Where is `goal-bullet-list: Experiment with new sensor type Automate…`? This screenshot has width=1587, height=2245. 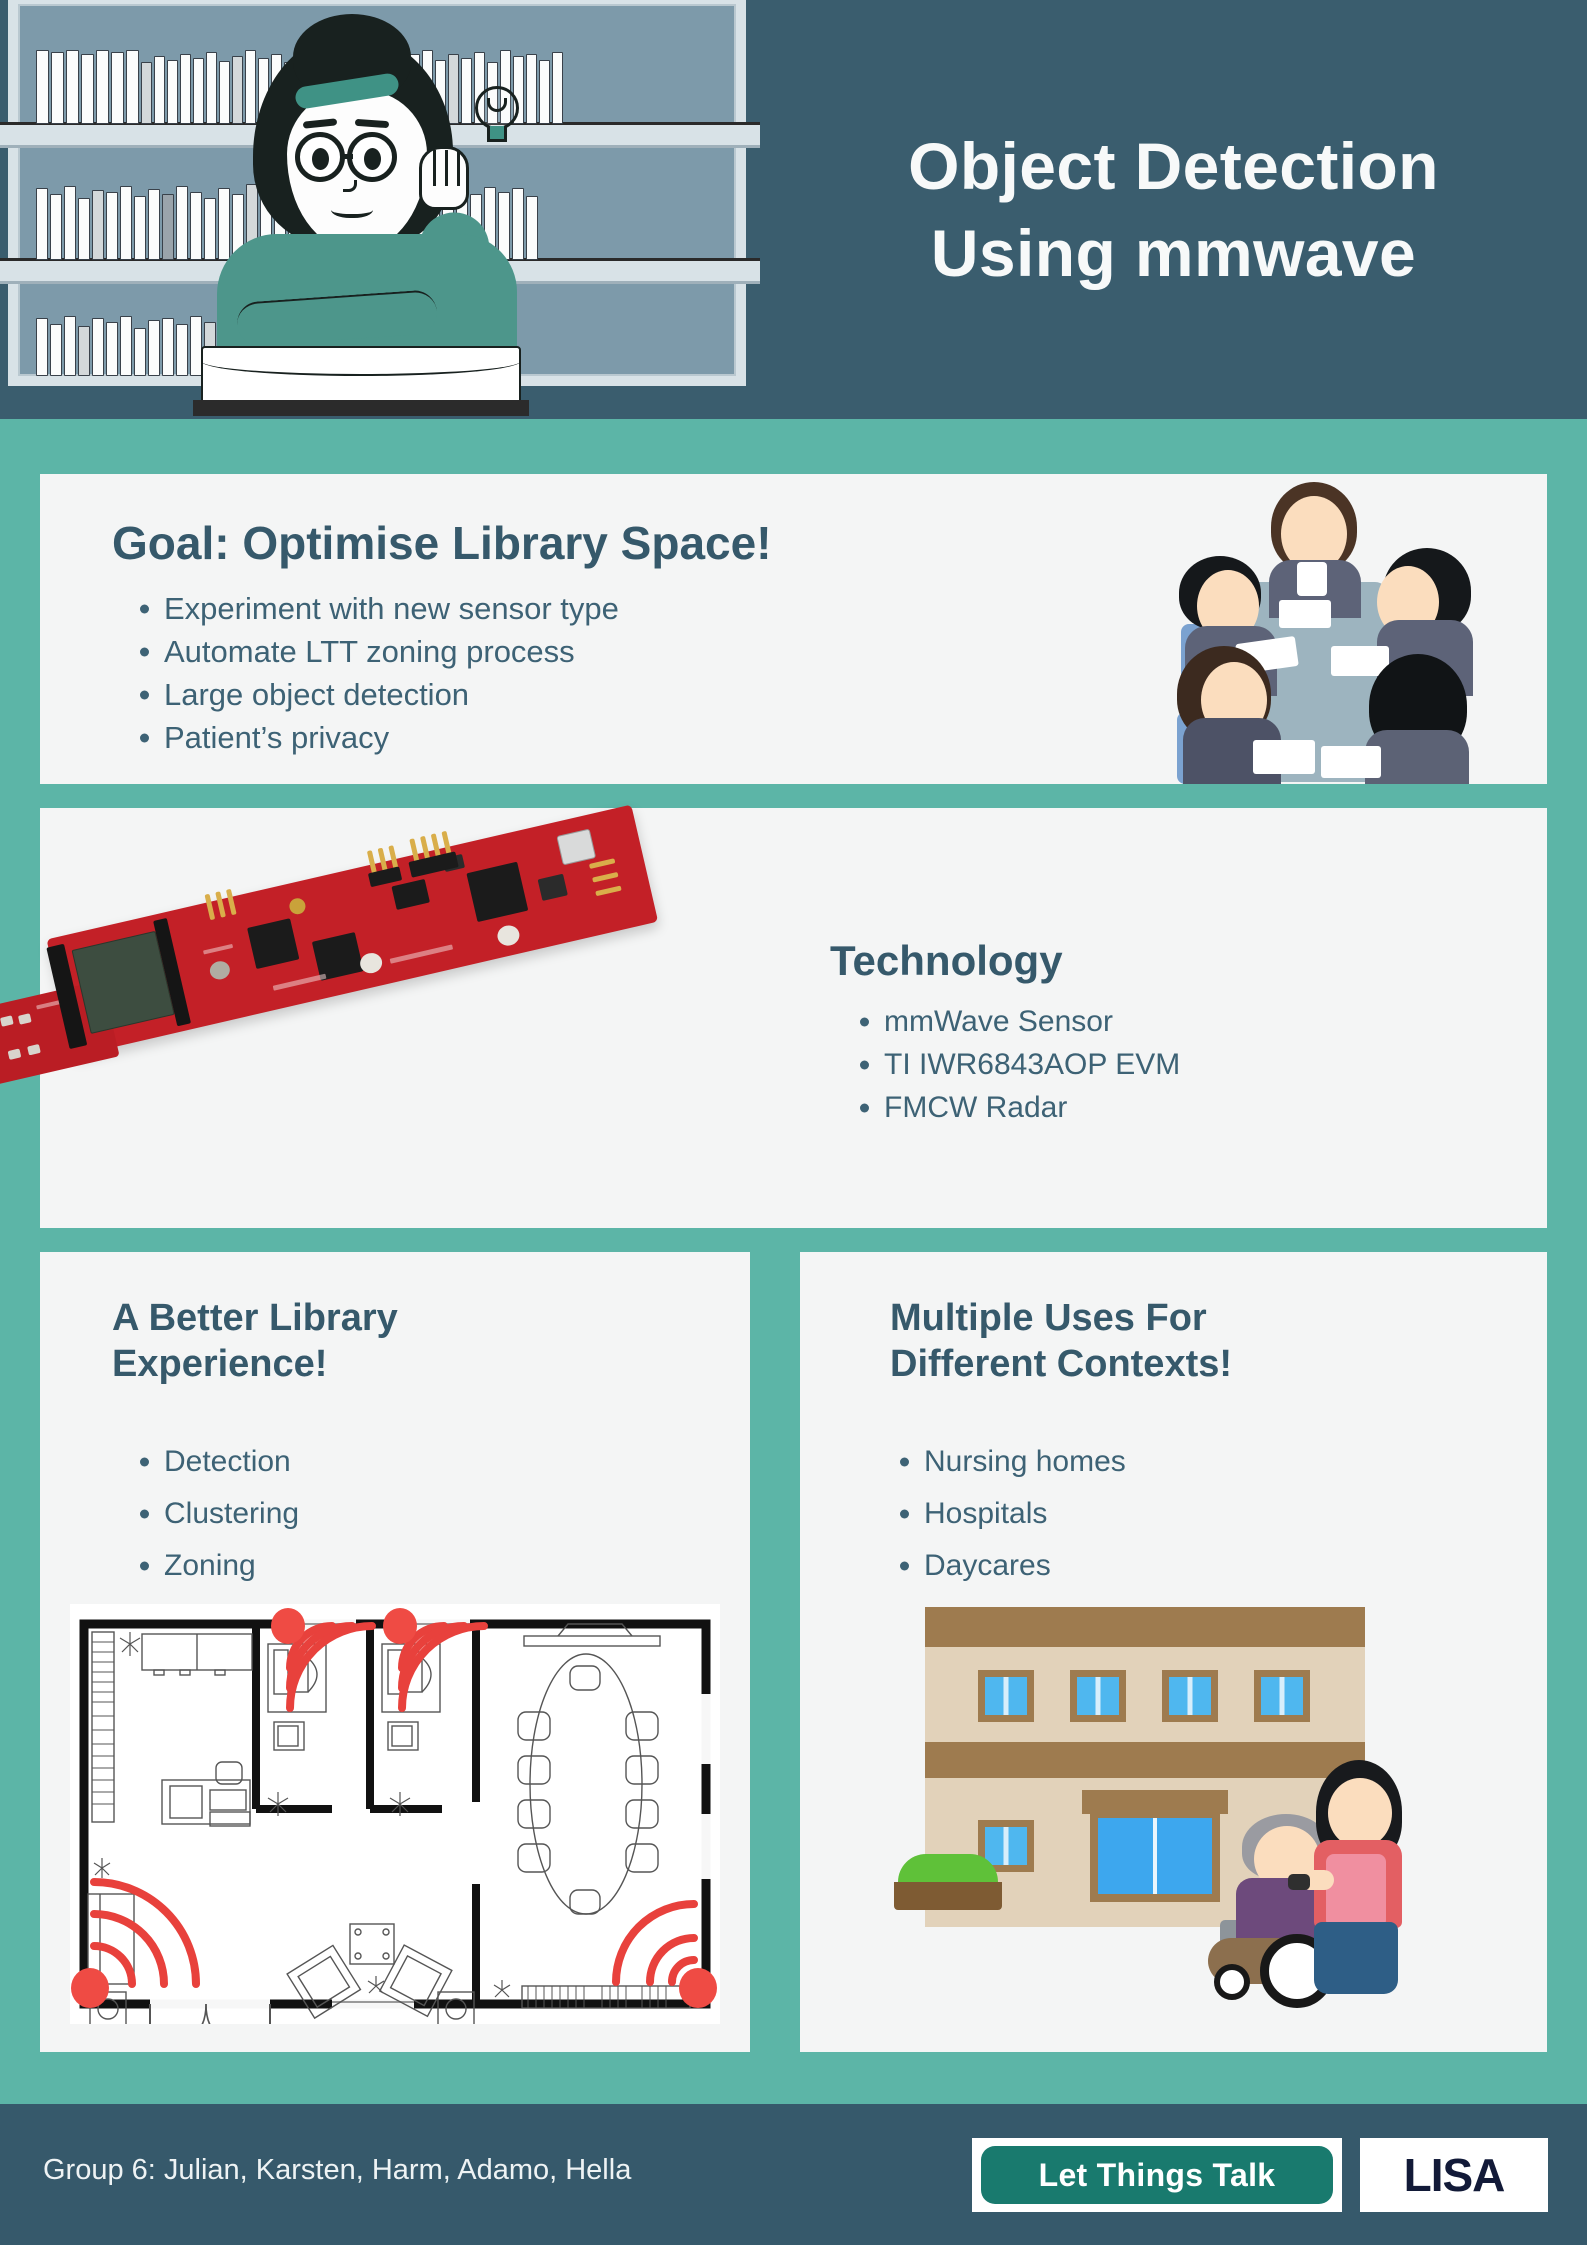
goal-bullet-list: Experiment with new sensor type Automate… is located at coordinates (374, 673).